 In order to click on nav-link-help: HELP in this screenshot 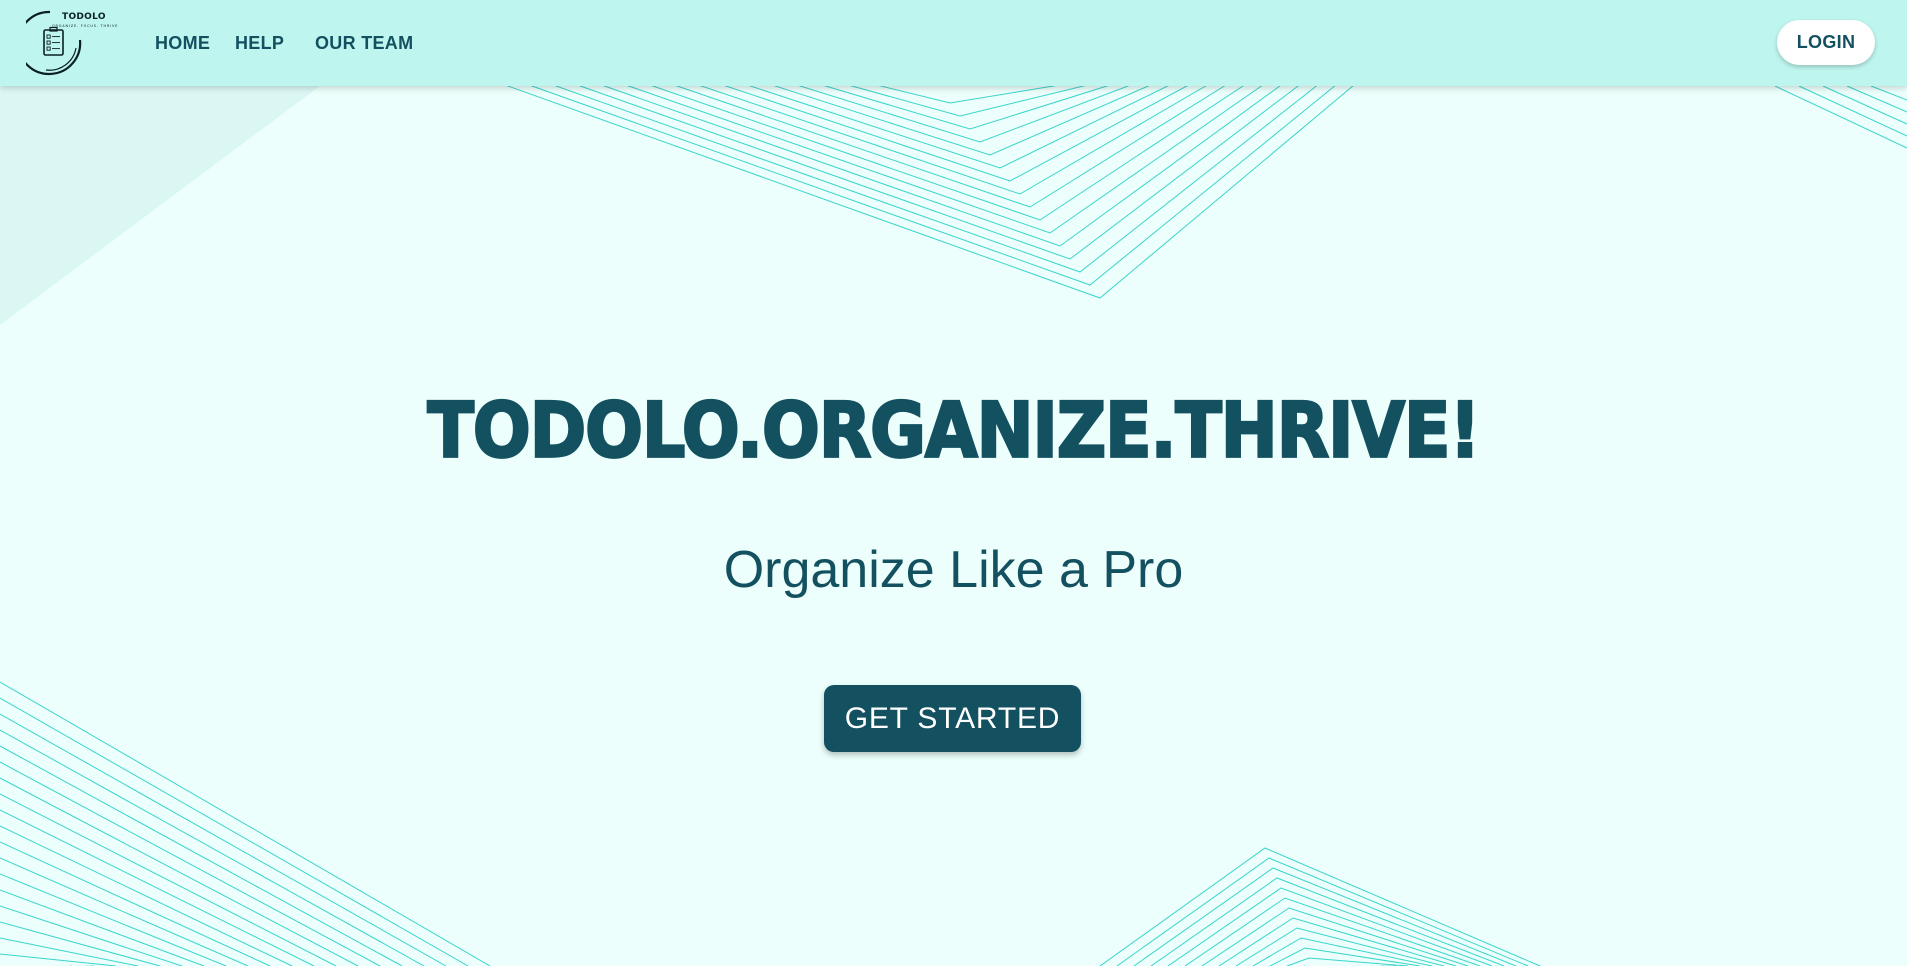, I will do `click(259, 43)`.